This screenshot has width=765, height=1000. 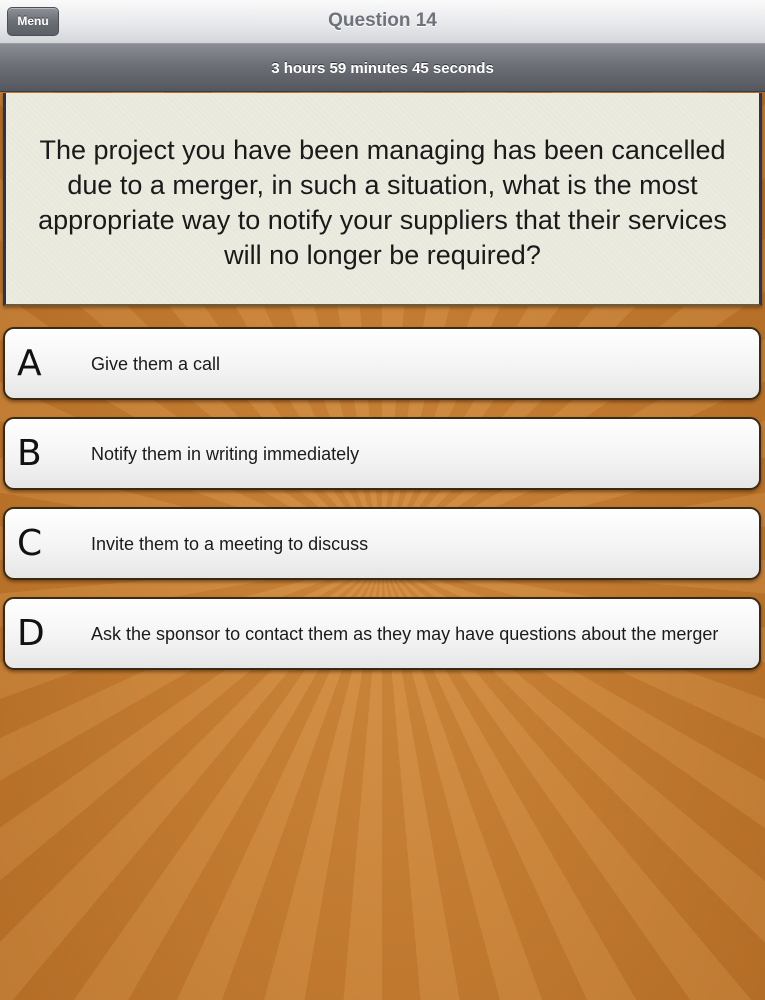 I want to click on navigation-bar: Menu Question 14, so click(x=382, y=22).